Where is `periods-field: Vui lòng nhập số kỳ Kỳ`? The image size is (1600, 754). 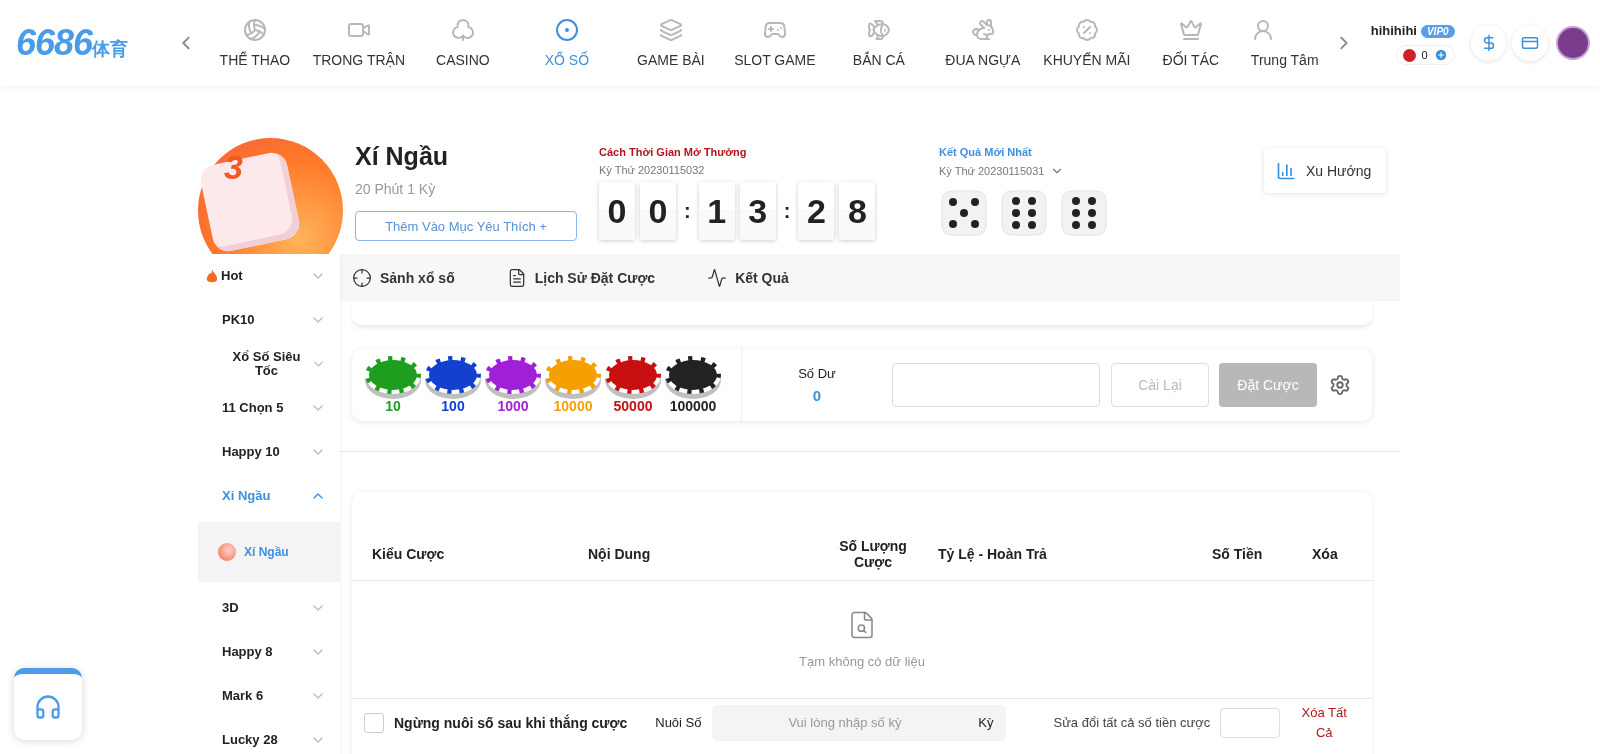
periods-field: Vui lòng nhập số kỳ Kỳ is located at coordinates (858, 722).